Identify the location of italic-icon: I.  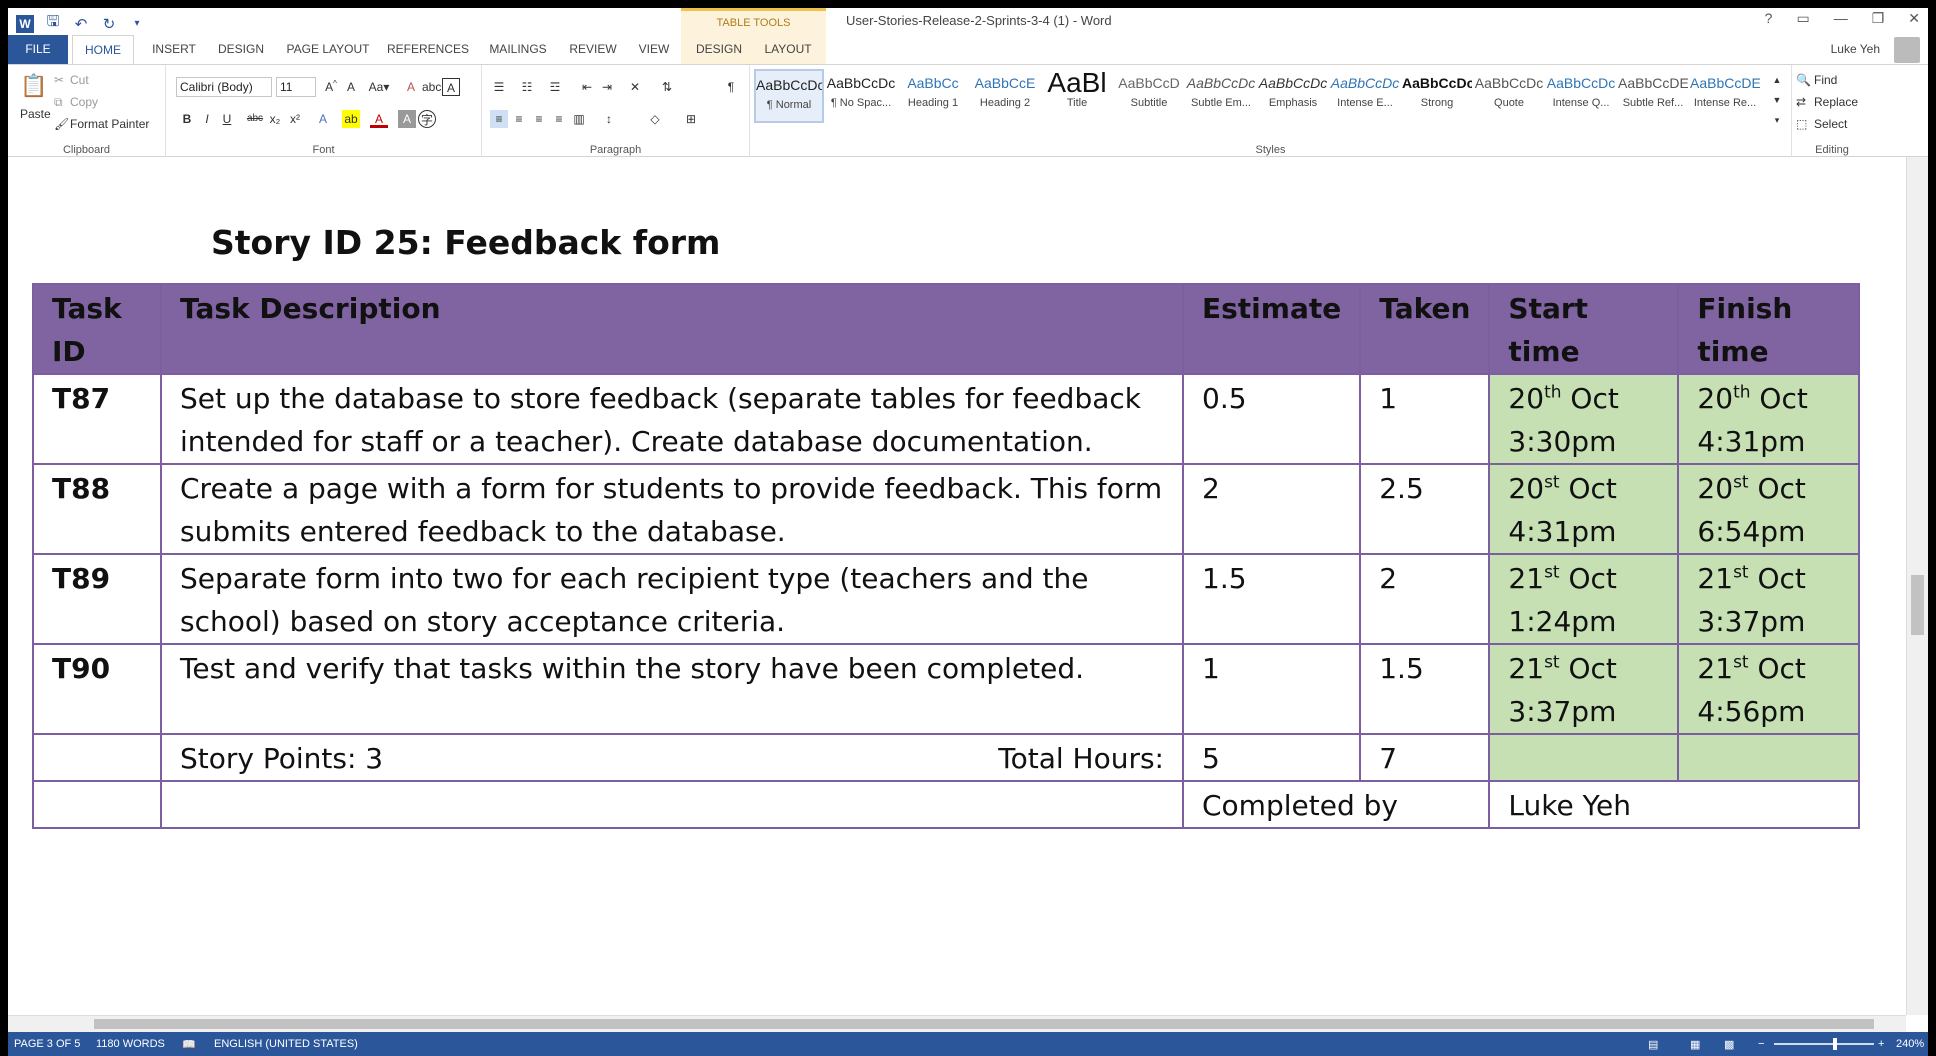
(207, 119).